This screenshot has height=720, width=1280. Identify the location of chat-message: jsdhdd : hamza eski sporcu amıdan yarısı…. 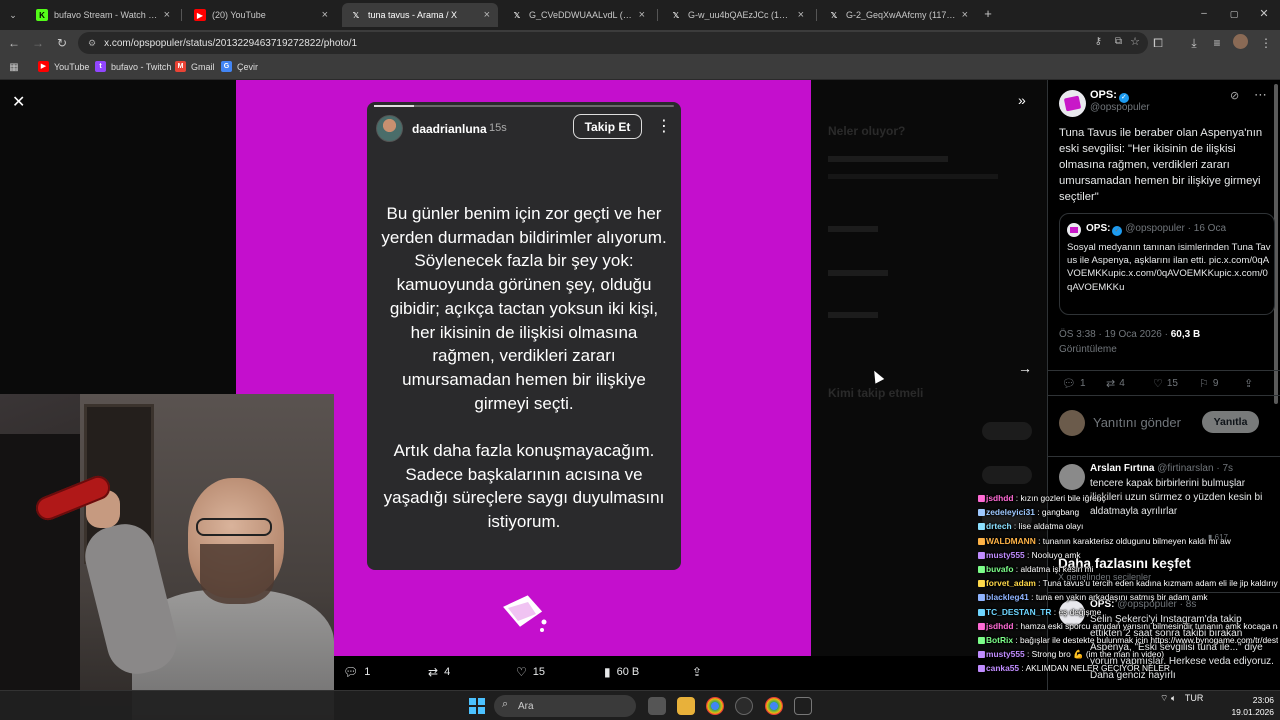
(1128, 626).